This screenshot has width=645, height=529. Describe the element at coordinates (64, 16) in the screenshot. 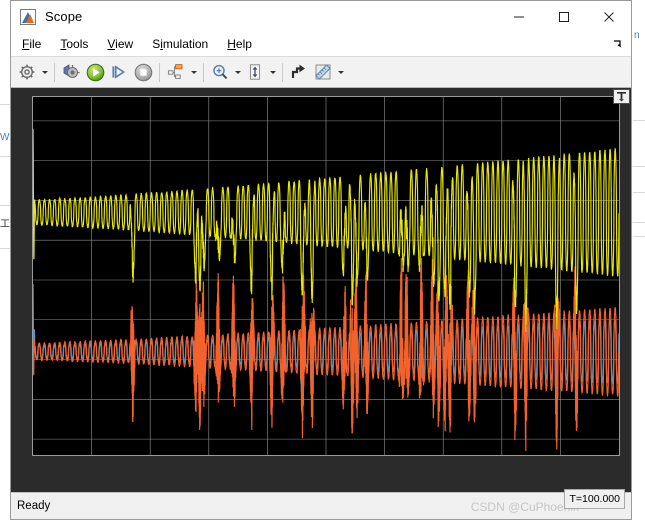

I see `window-title: Scope` at that location.